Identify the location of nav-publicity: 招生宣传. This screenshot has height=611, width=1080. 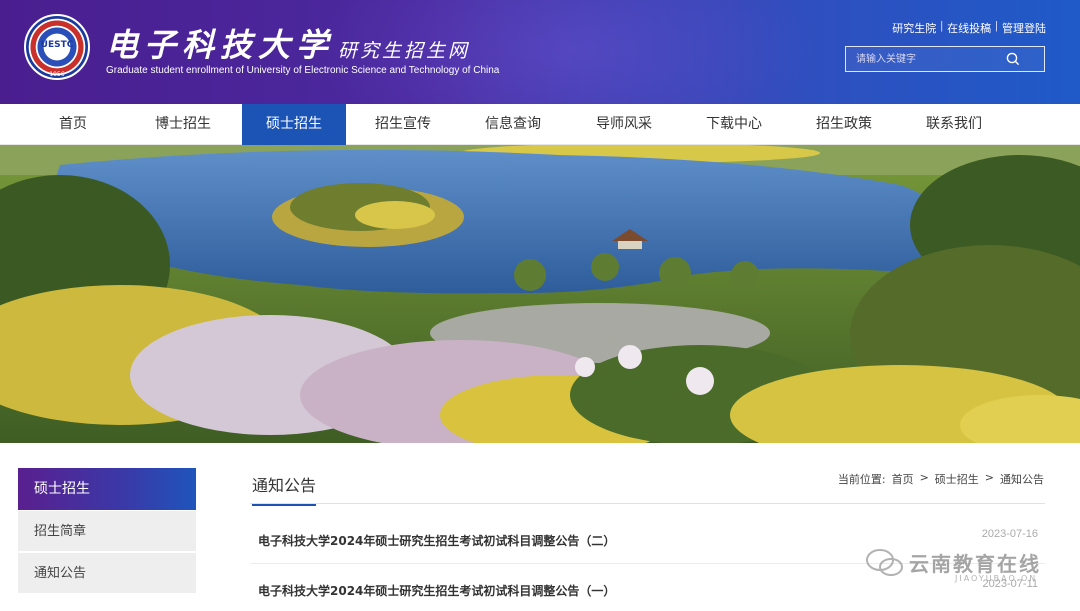
(403, 124).